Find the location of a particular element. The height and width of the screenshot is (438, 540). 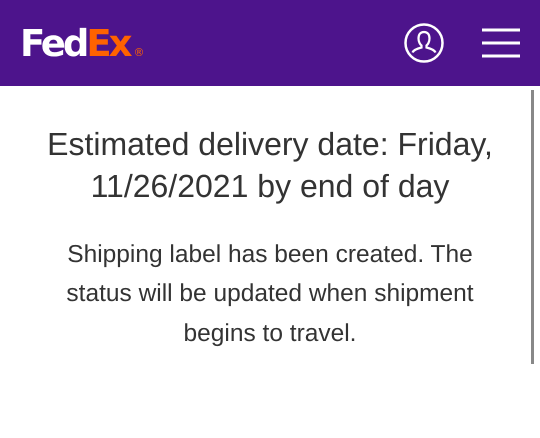

account-icon is located at coordinates (424, 43).